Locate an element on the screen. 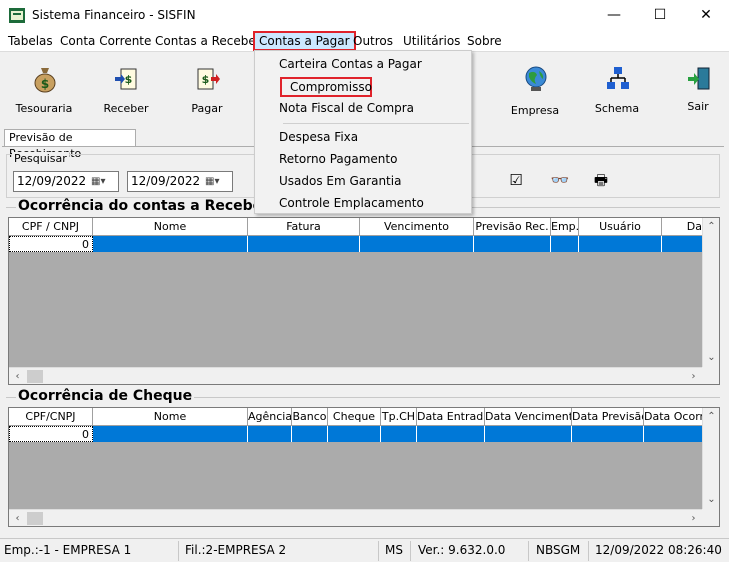  title-bar: Sistema Financeiro - SISFIN — ☐ ✕ is located at coordinates (364, 15).